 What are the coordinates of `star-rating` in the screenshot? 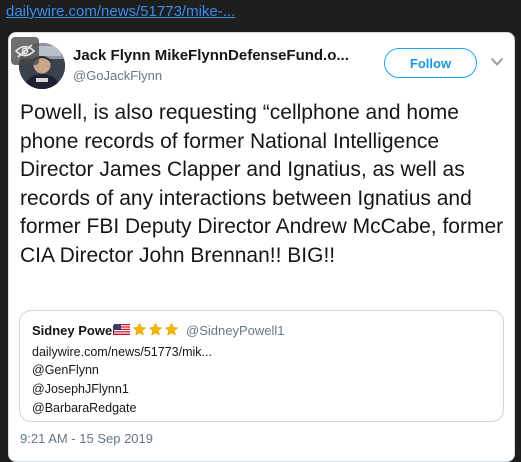 It's located at (155, 329).